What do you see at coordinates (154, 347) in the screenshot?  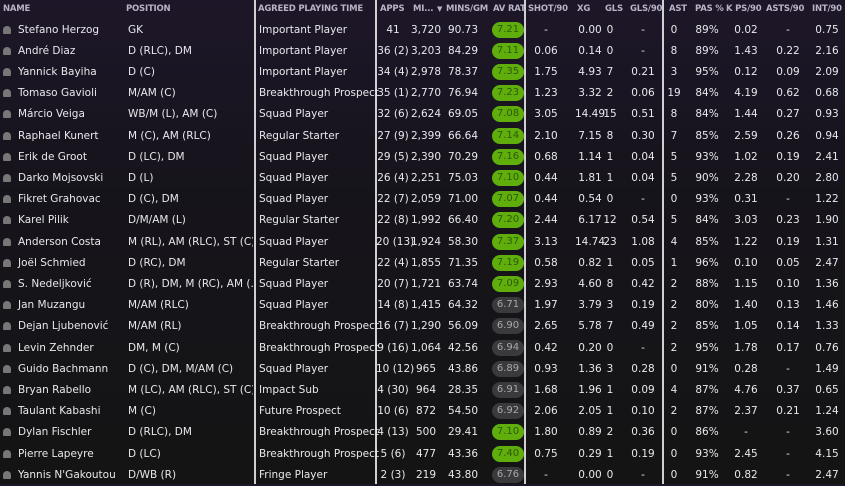 I see `position: DM, M (C)` at bounding box center [154, 347].